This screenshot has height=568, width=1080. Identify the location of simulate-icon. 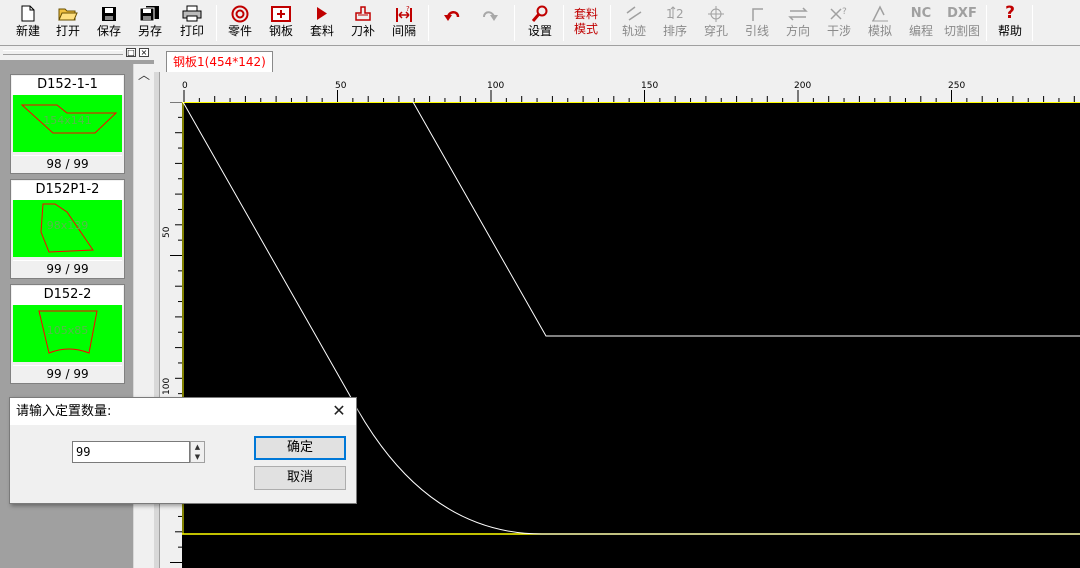
(880, 13).